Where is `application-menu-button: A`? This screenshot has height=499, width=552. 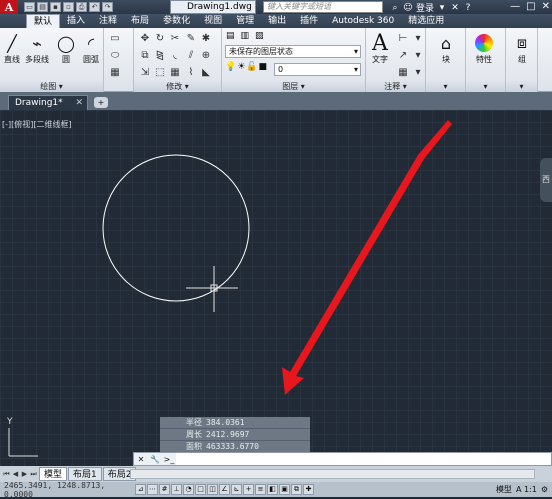
application-menu-button: A is located at coordinates (9, 7).